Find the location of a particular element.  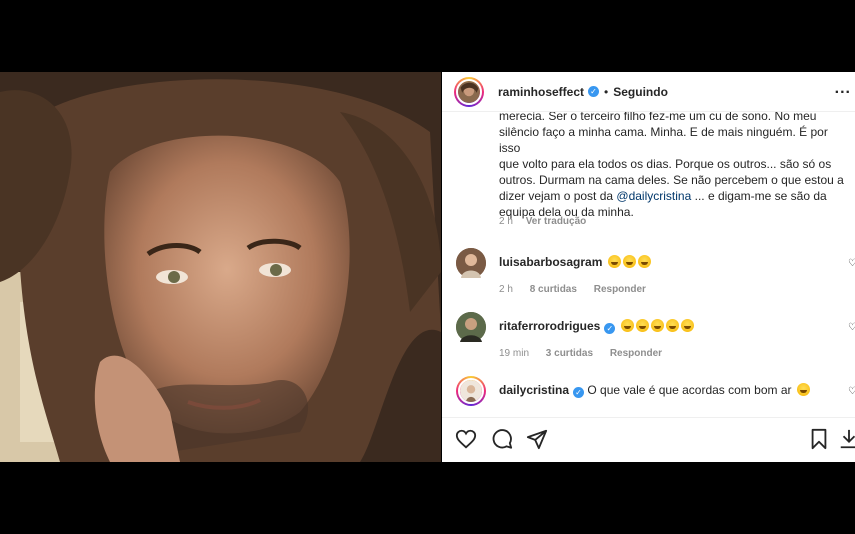

comment-username: dailycristina is located at coordinates (534, 390).